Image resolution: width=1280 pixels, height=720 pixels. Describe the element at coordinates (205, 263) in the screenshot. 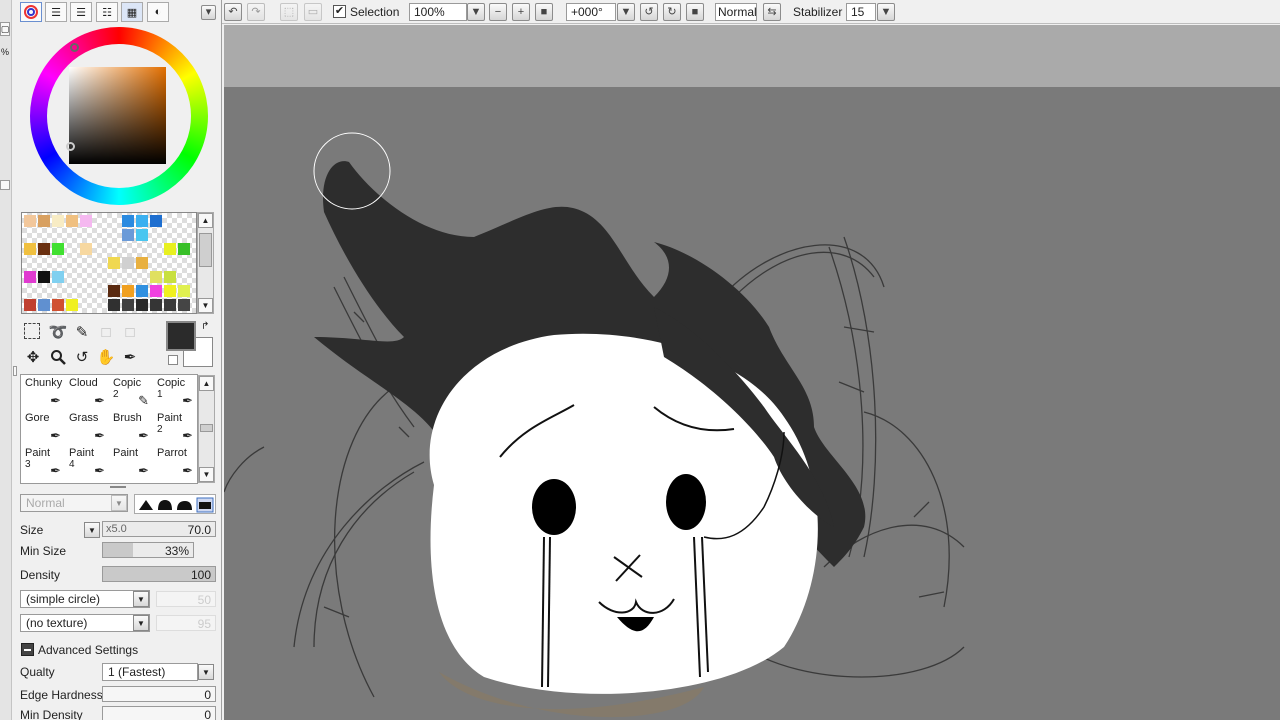

I see `swatches-scrollbar: ▲ ▼` at that location.